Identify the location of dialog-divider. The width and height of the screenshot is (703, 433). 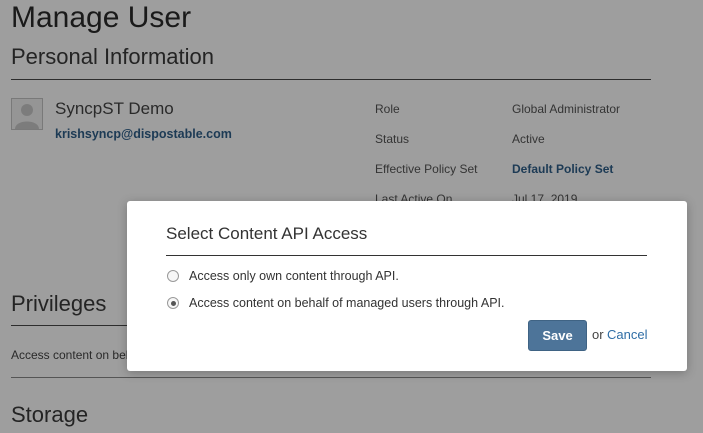
(406, 255).